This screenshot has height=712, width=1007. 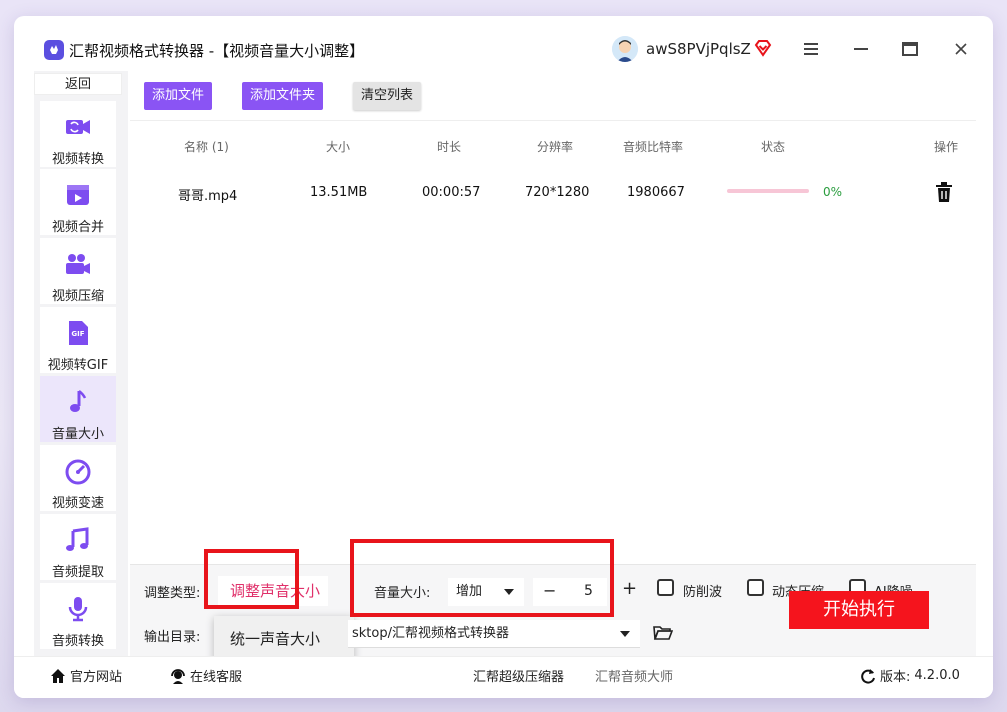 I want to click on sidebar-item-label: 音频转换, so click(x=77, y=641).